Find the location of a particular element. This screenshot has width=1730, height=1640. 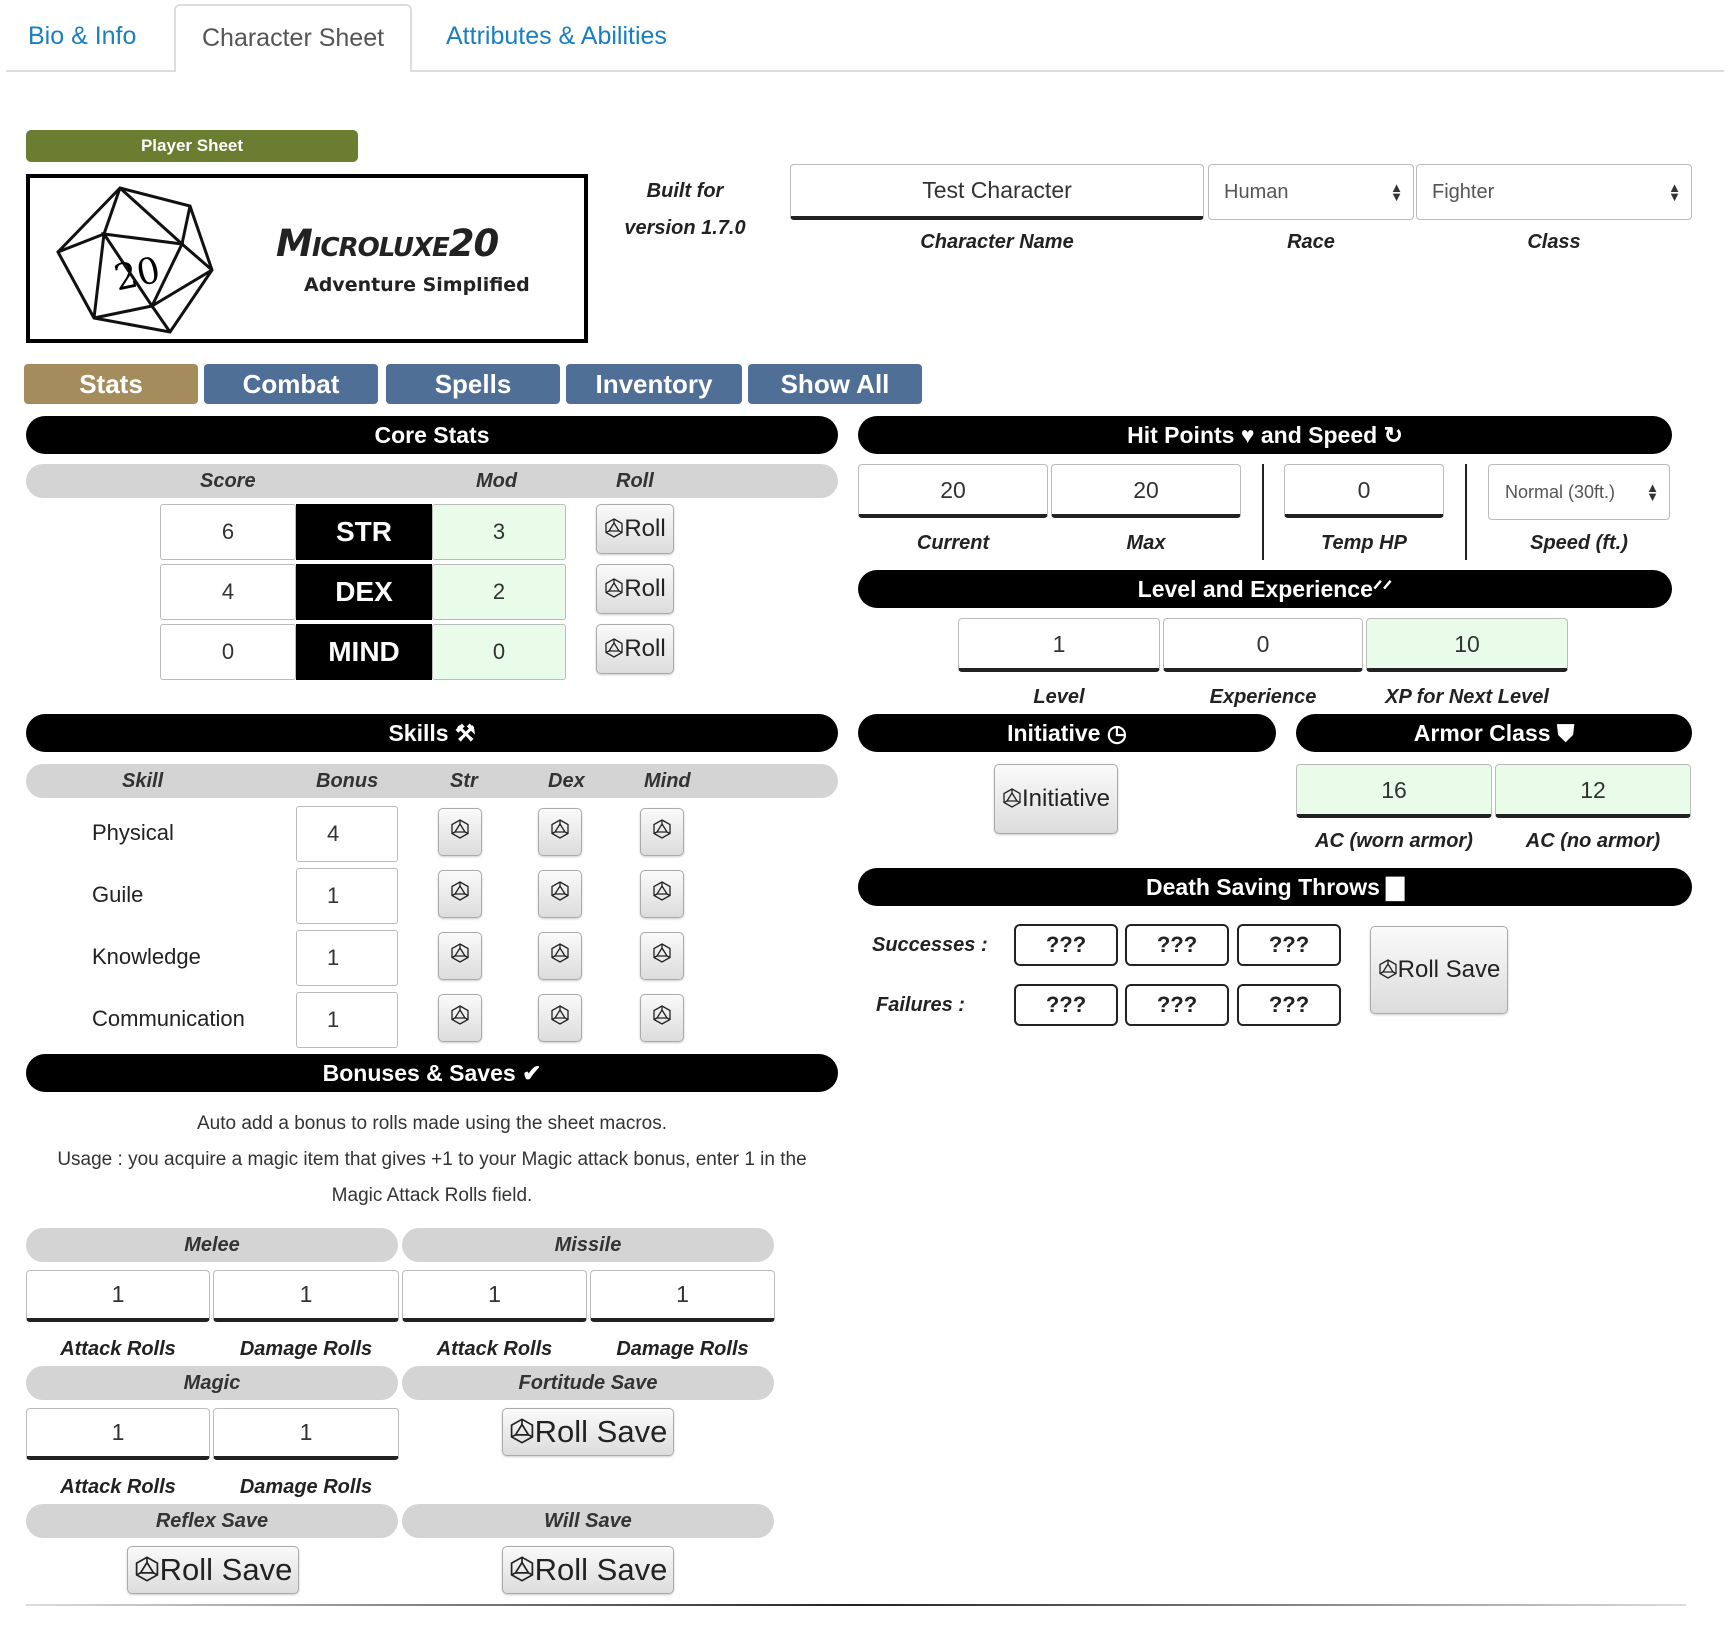

will-roll-save-button: Roll Save is located at coordinates (588, 1570).